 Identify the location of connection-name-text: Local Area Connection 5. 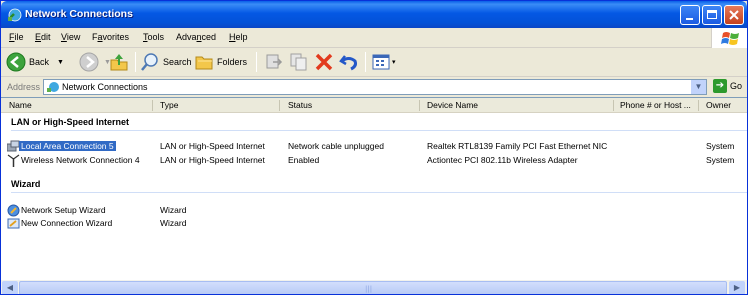
(67, 146).